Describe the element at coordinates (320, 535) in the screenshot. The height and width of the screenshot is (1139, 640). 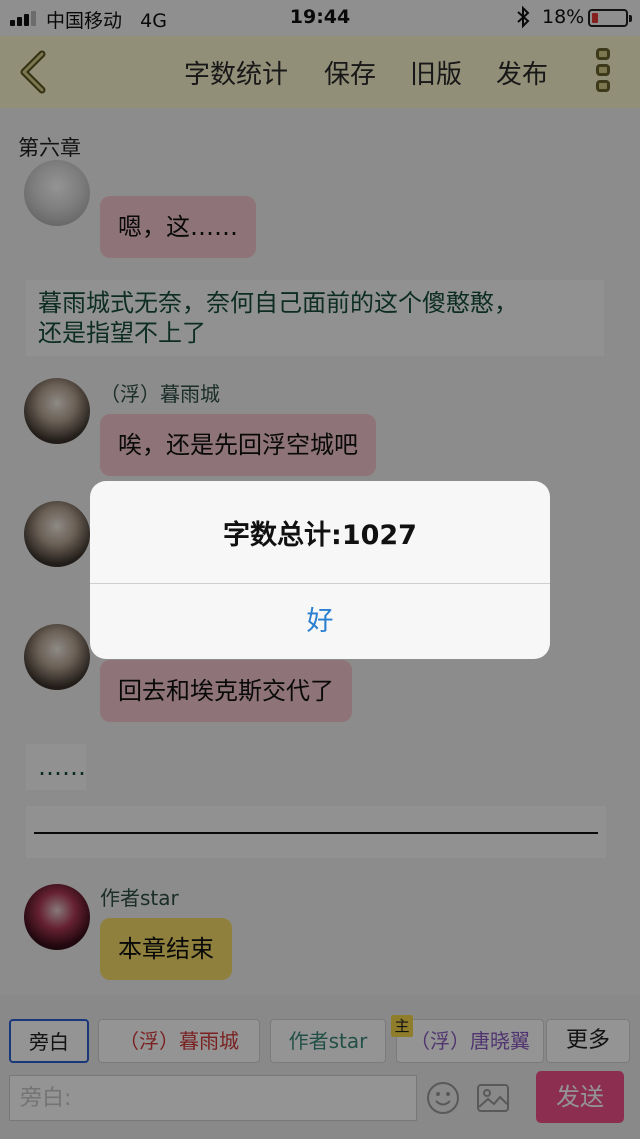
I see `alert-title: 字数总计:1027` at that location.